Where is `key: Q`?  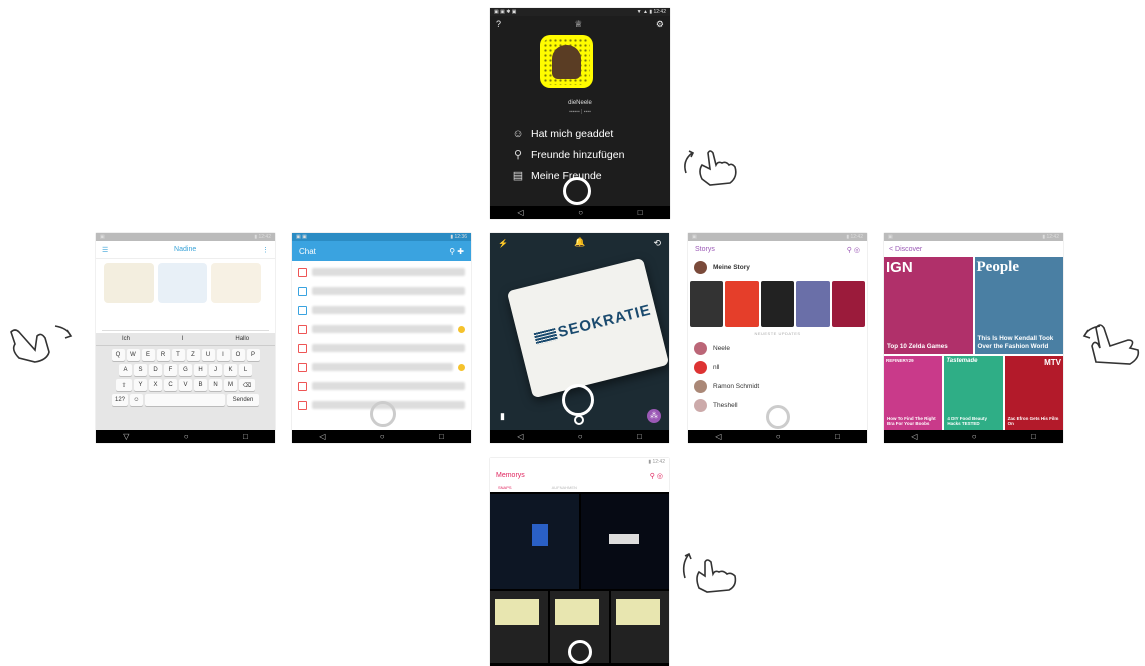 key: Q is located at coordinates (118, 355).